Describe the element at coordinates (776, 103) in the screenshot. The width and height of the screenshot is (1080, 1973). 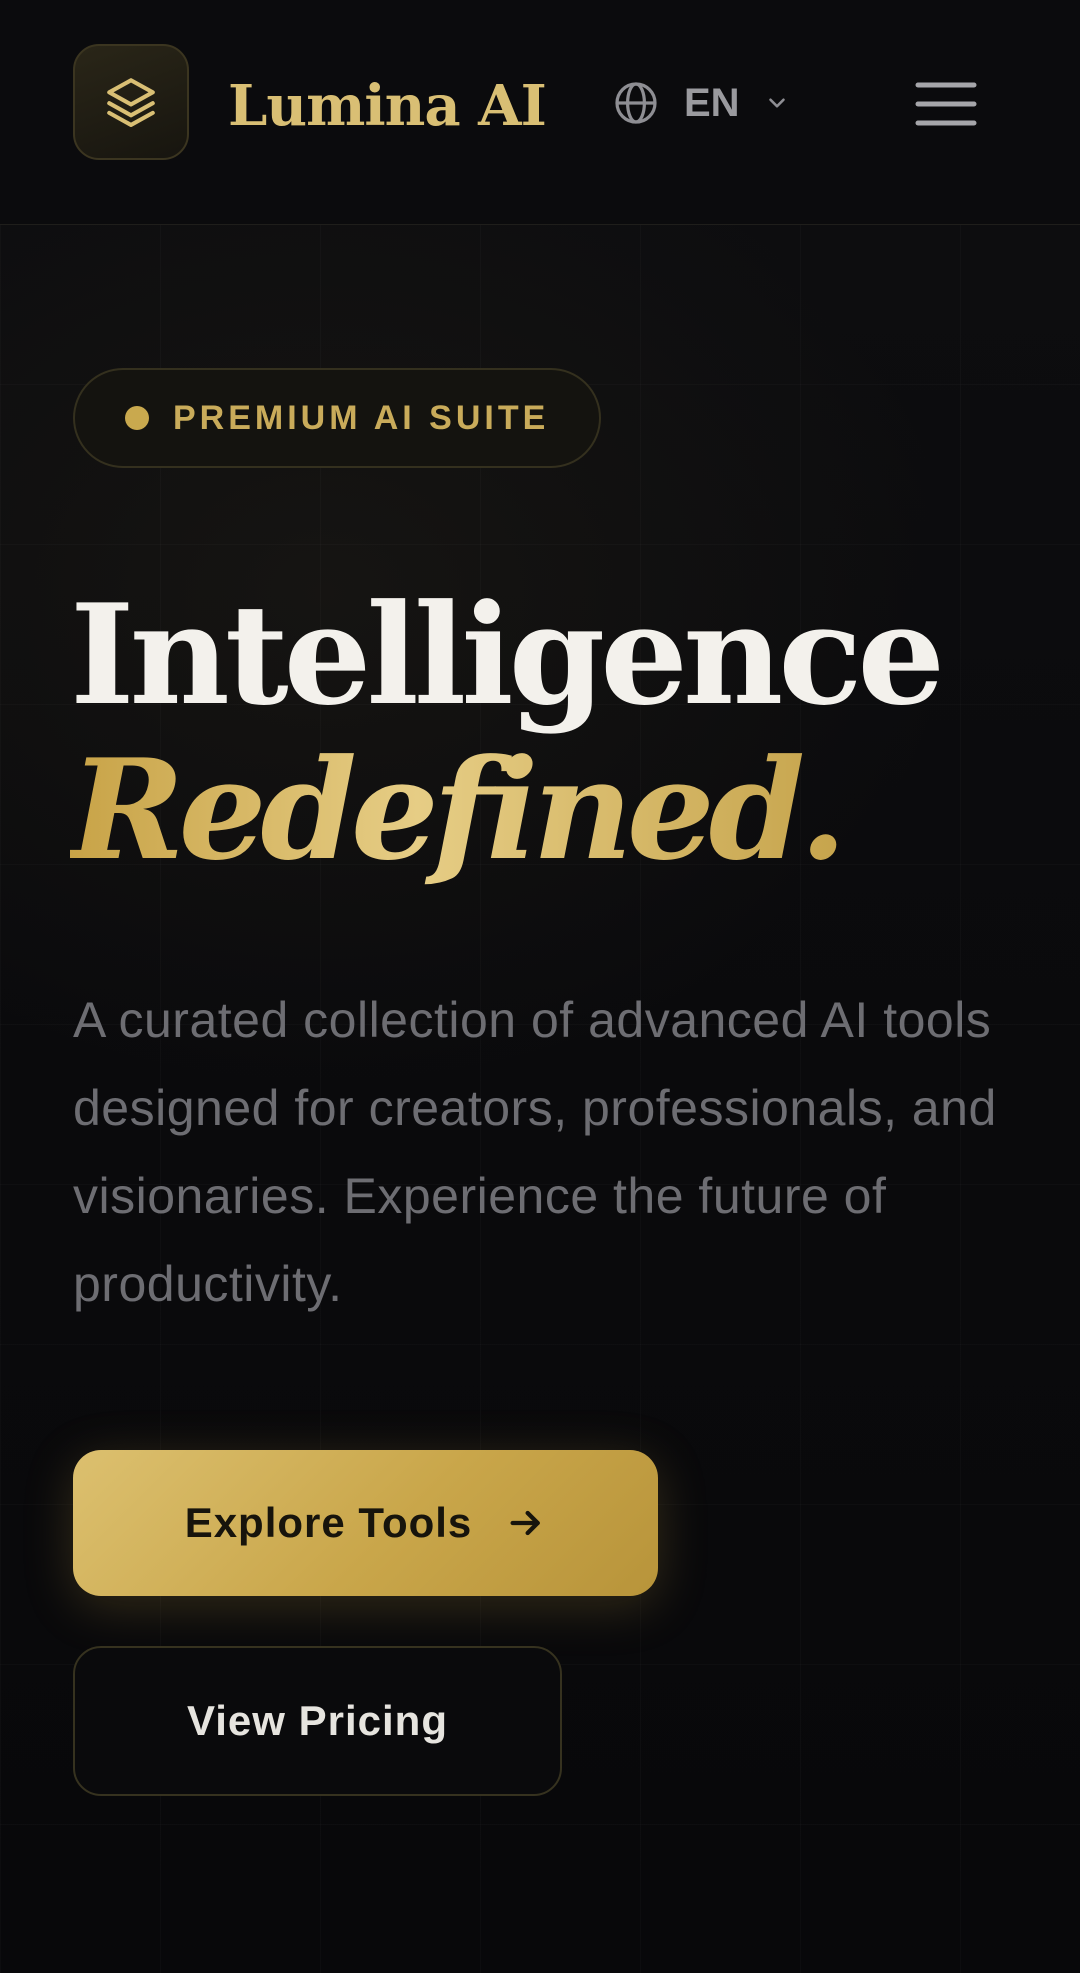
I see `chevron-down-icon` at that location.